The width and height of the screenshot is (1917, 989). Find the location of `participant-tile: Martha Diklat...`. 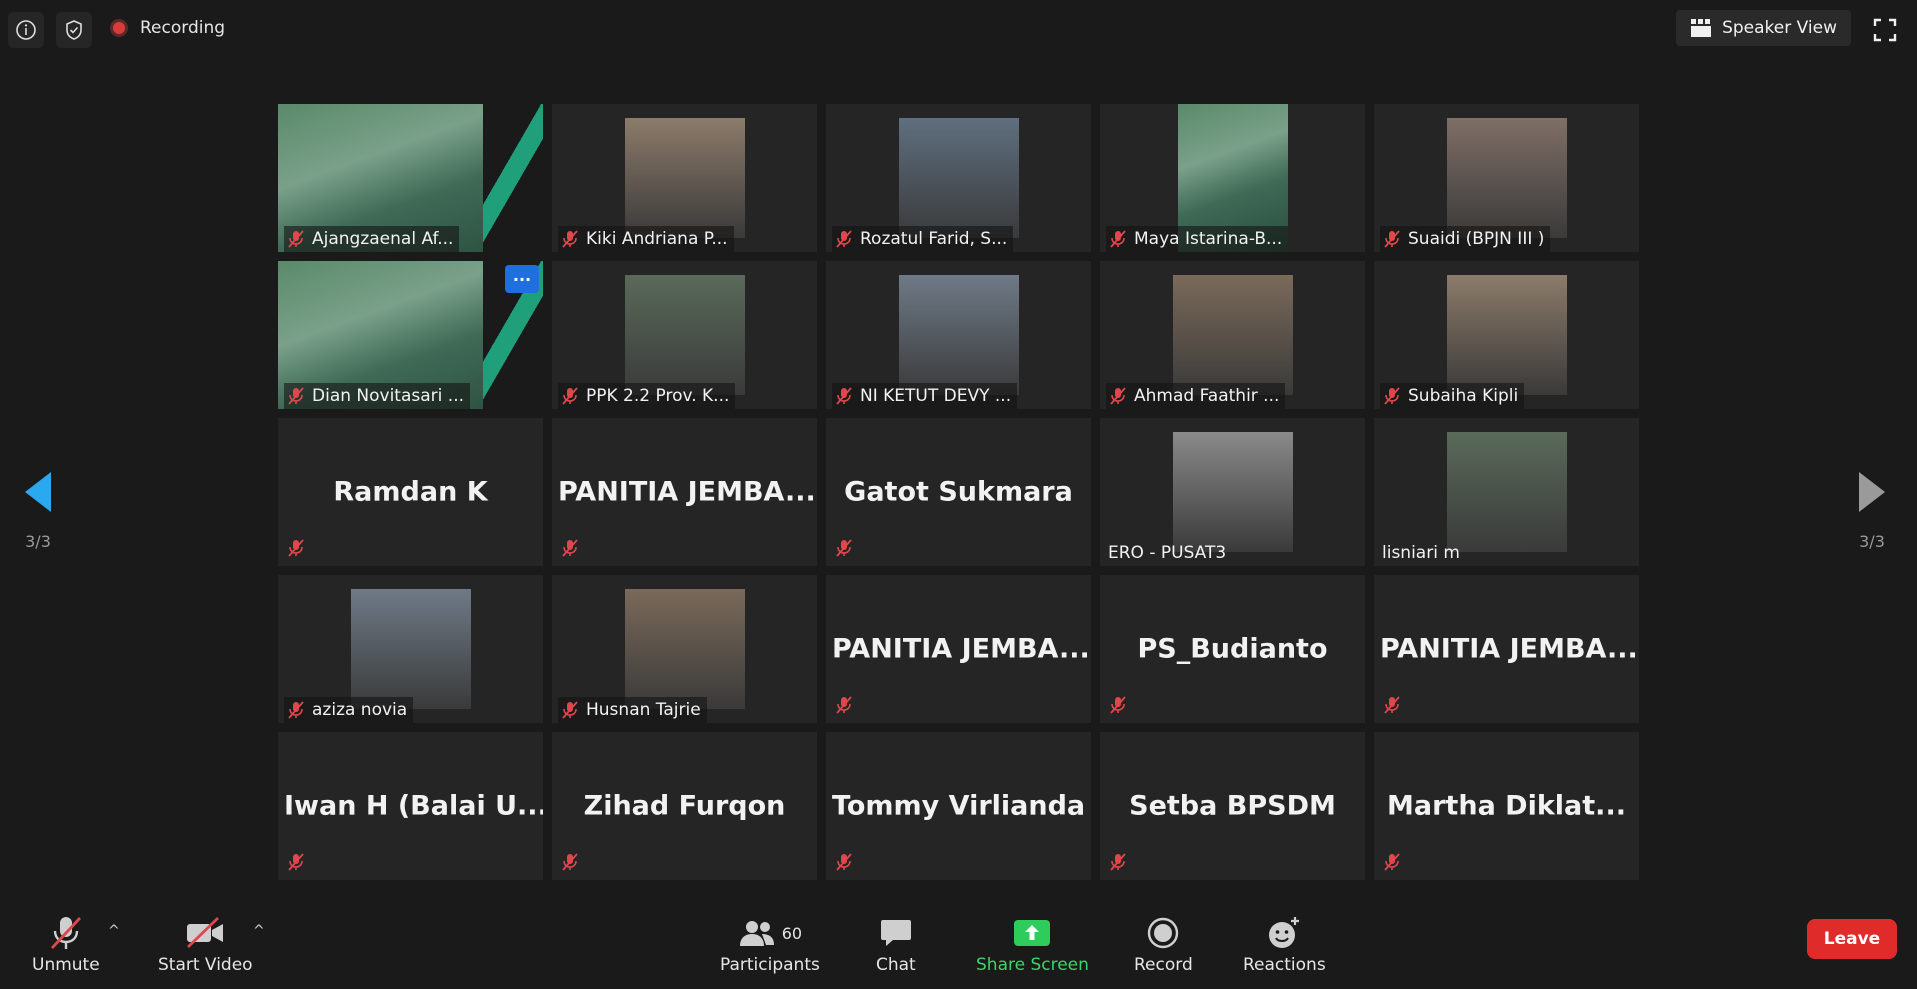

participant-tile: Martha Diklat... is located at coordinates (1506, 806).